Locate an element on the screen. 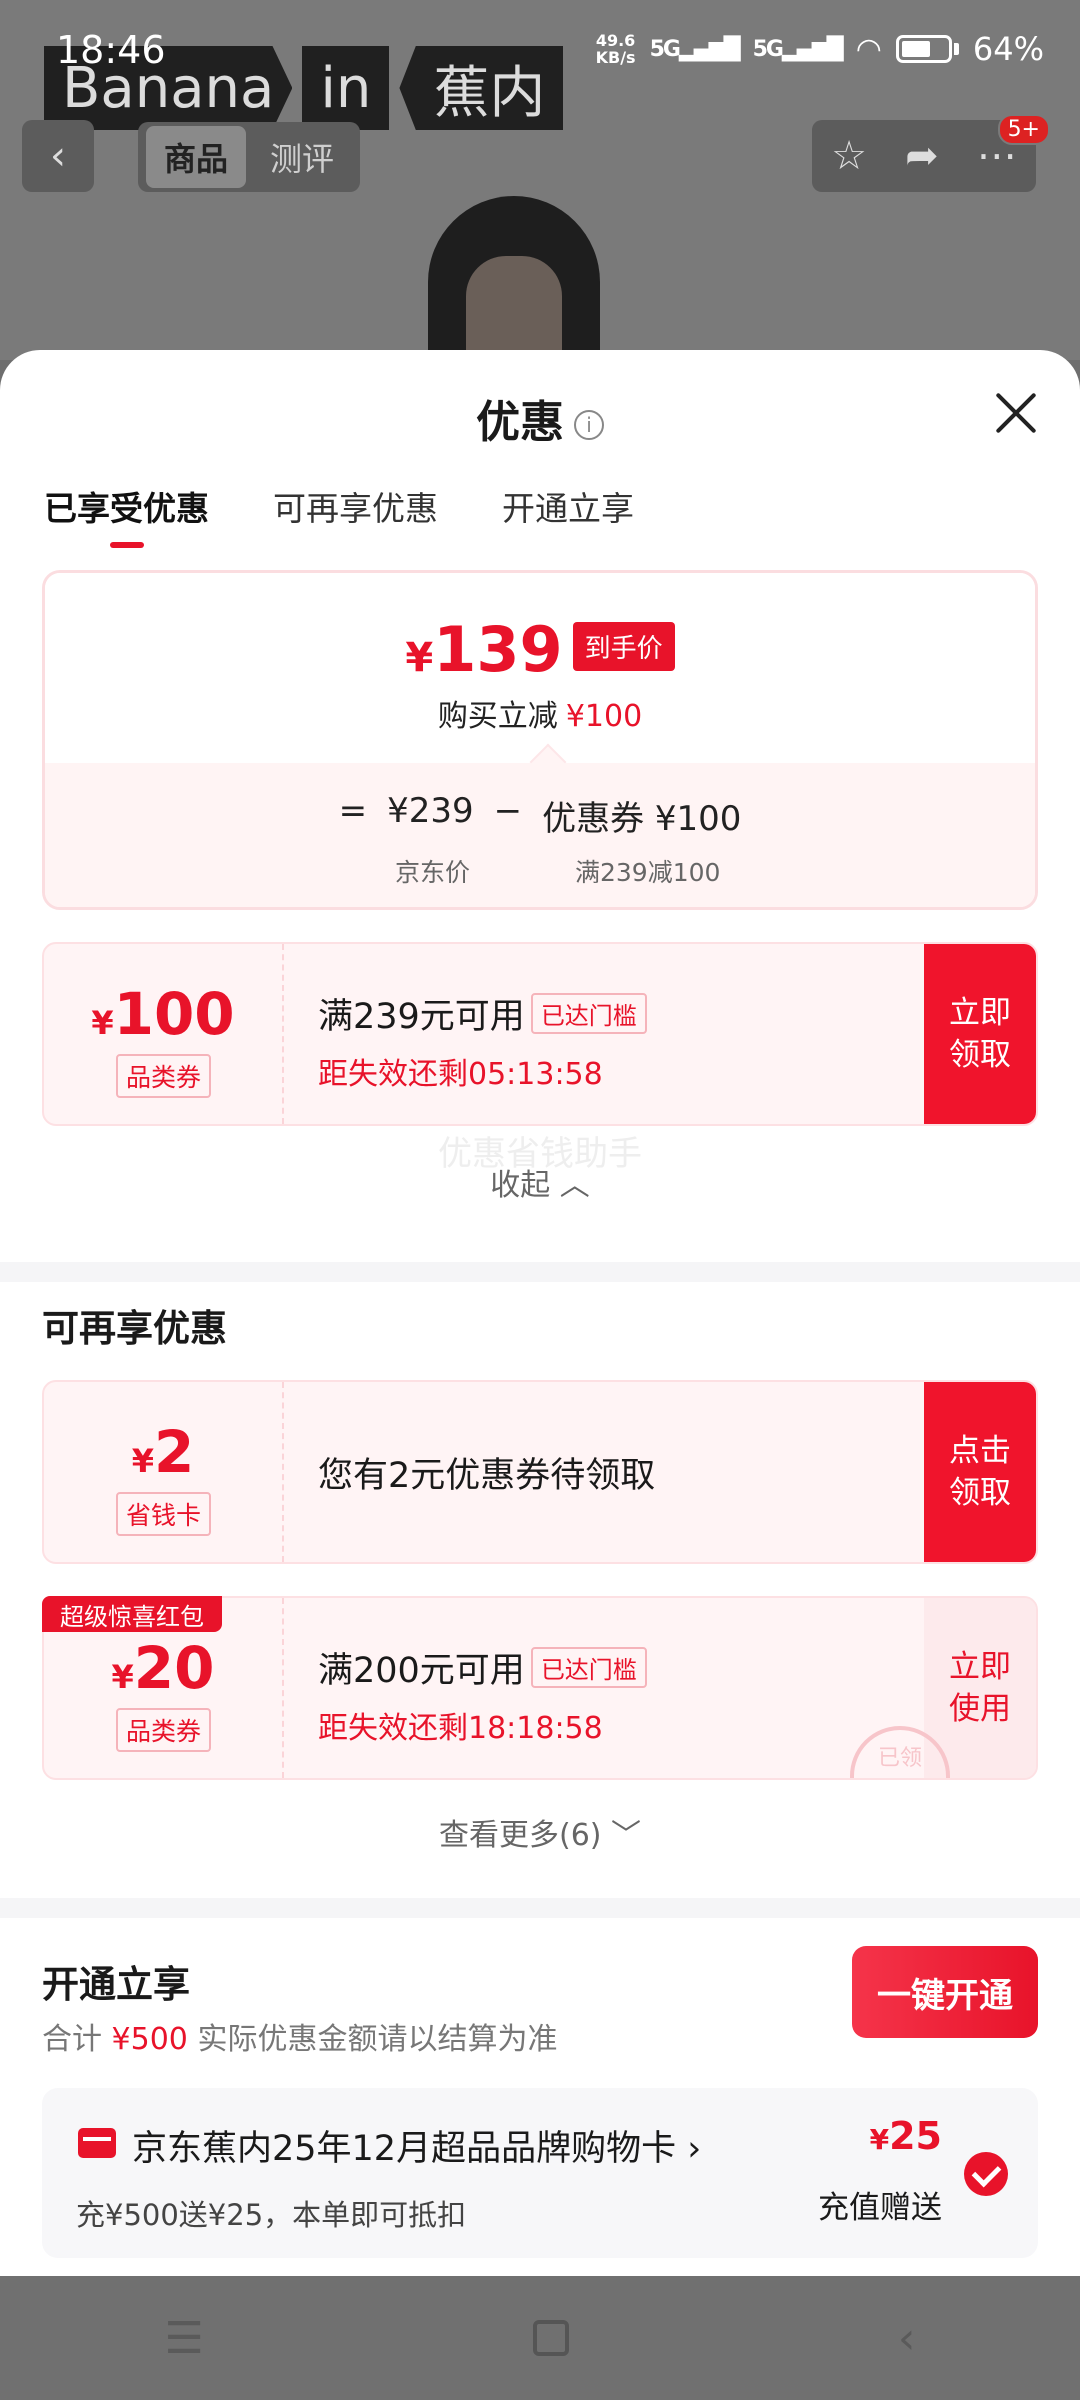 This screenshot has width=1080, height=2400. product-top-nav: ‹ 商品 测评 ☆ ➦ ⋯ 5+ is located at coordinates (540, 154).